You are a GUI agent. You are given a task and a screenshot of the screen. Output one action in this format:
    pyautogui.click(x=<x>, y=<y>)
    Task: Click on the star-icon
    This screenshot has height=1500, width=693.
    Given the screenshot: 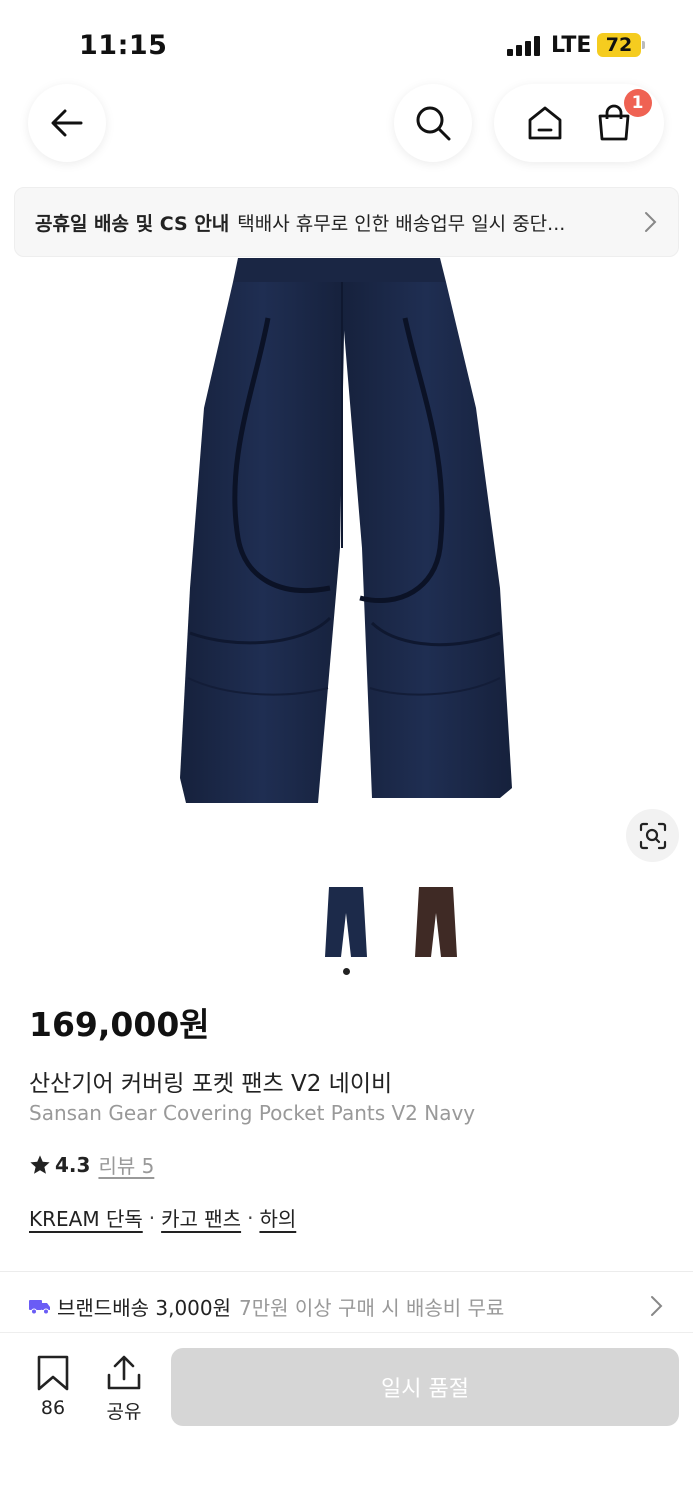 What is the action you would take?
    pyautogui.click(x=40, y=1164)
    